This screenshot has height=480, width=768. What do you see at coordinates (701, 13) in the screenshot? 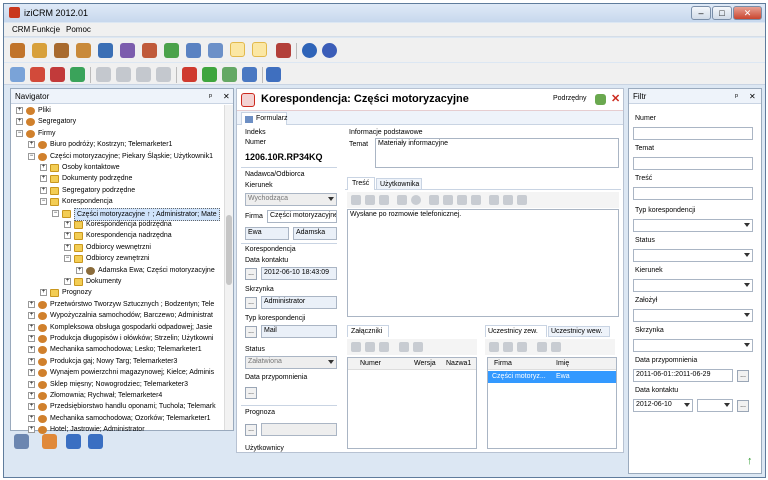
I see `minimize-button: –` at bounding box center [701, 13].